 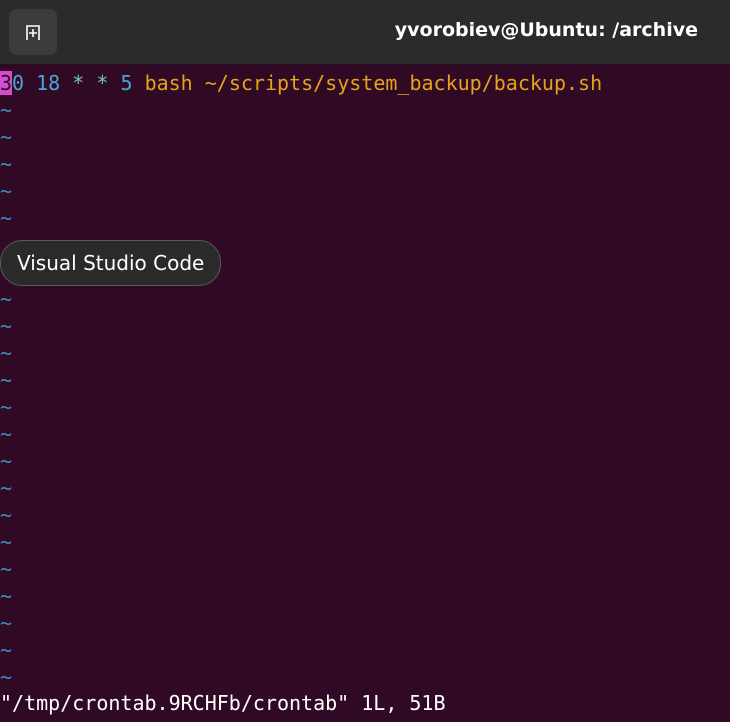 I want to click on vim-status-line: "/tmp/crontab.9RCHFb/crontab" 1L, 51B, so click(x=223, y=703).